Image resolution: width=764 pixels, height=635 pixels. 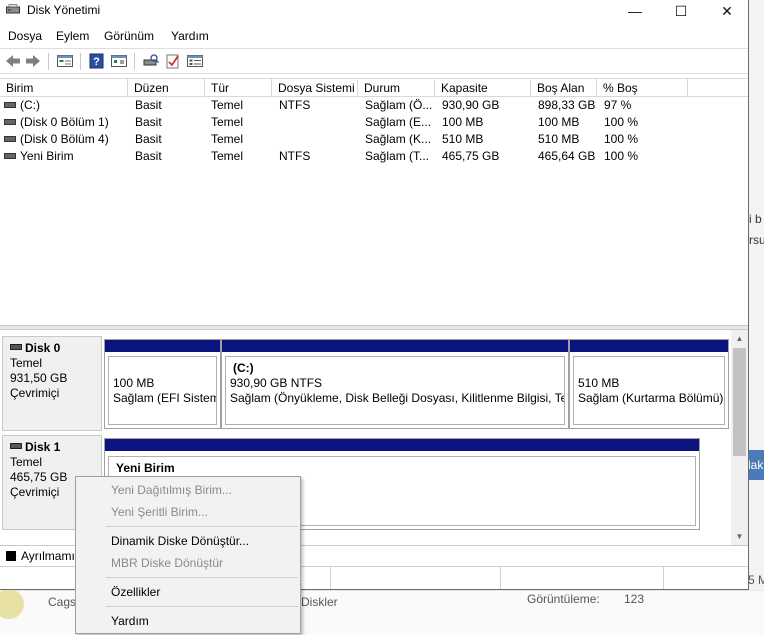 I want to click on partition-disk0-efi: 100 MB Sağlam (EFI Sistem, so click(x=162, y=384).